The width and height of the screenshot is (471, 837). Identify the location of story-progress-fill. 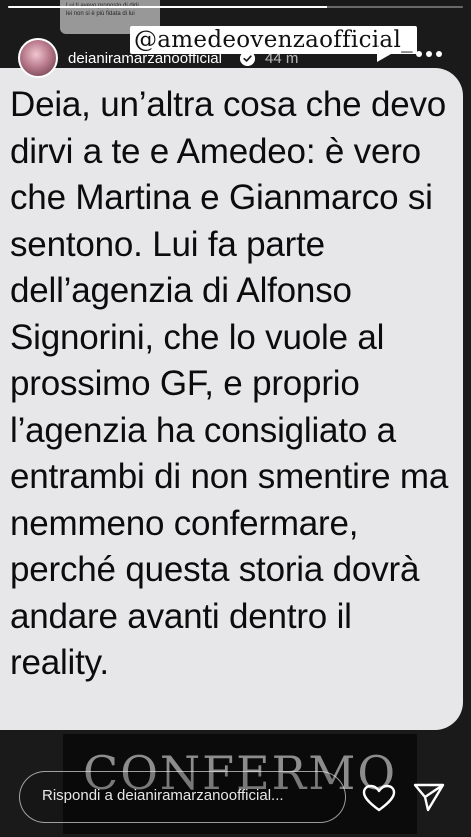
(167, 7).